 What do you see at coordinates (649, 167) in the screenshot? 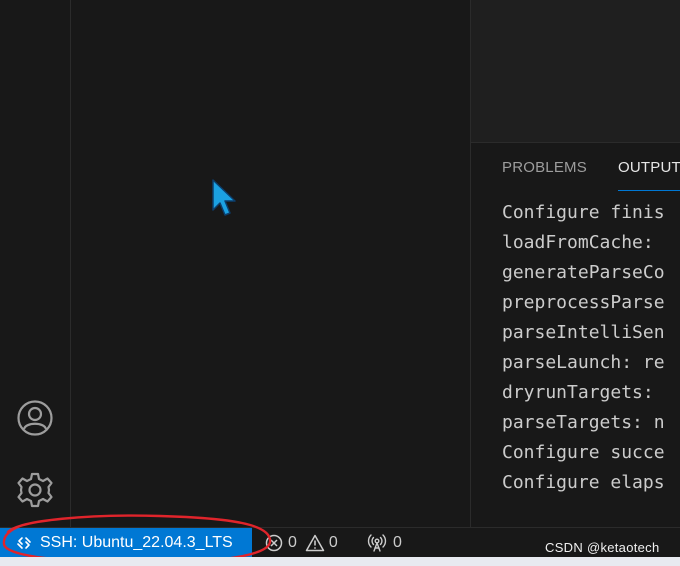
I see `tab-output: OUTPUT` at bounding box center [649, 167].